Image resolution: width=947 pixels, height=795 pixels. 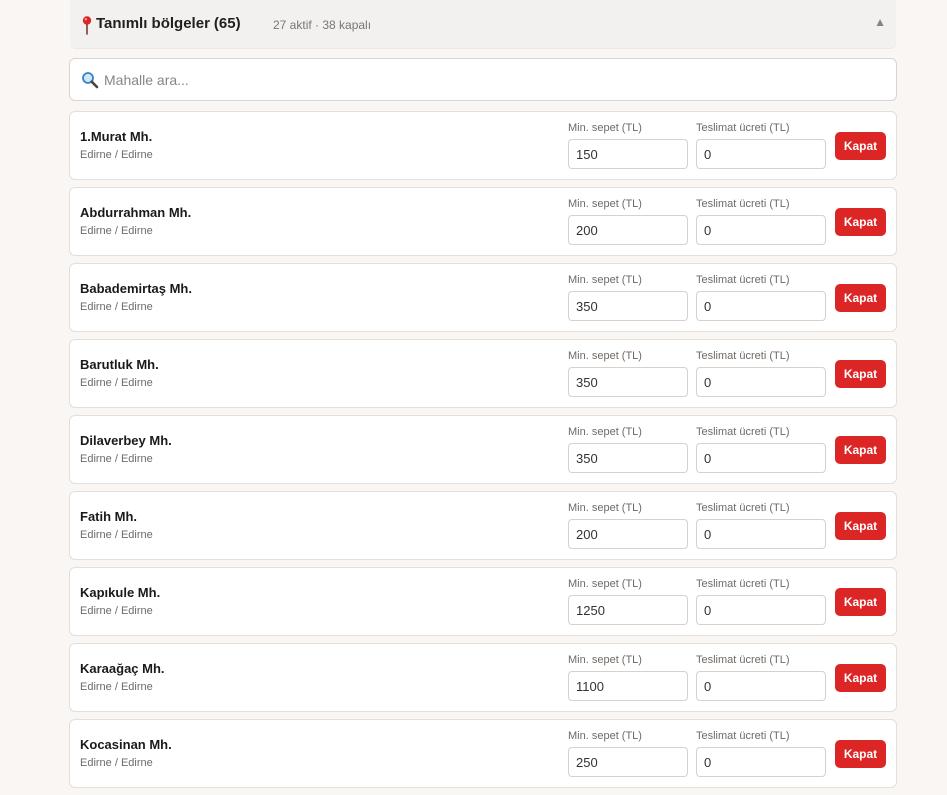 I want to click on region-count: (65), so click(x=227, y=23).